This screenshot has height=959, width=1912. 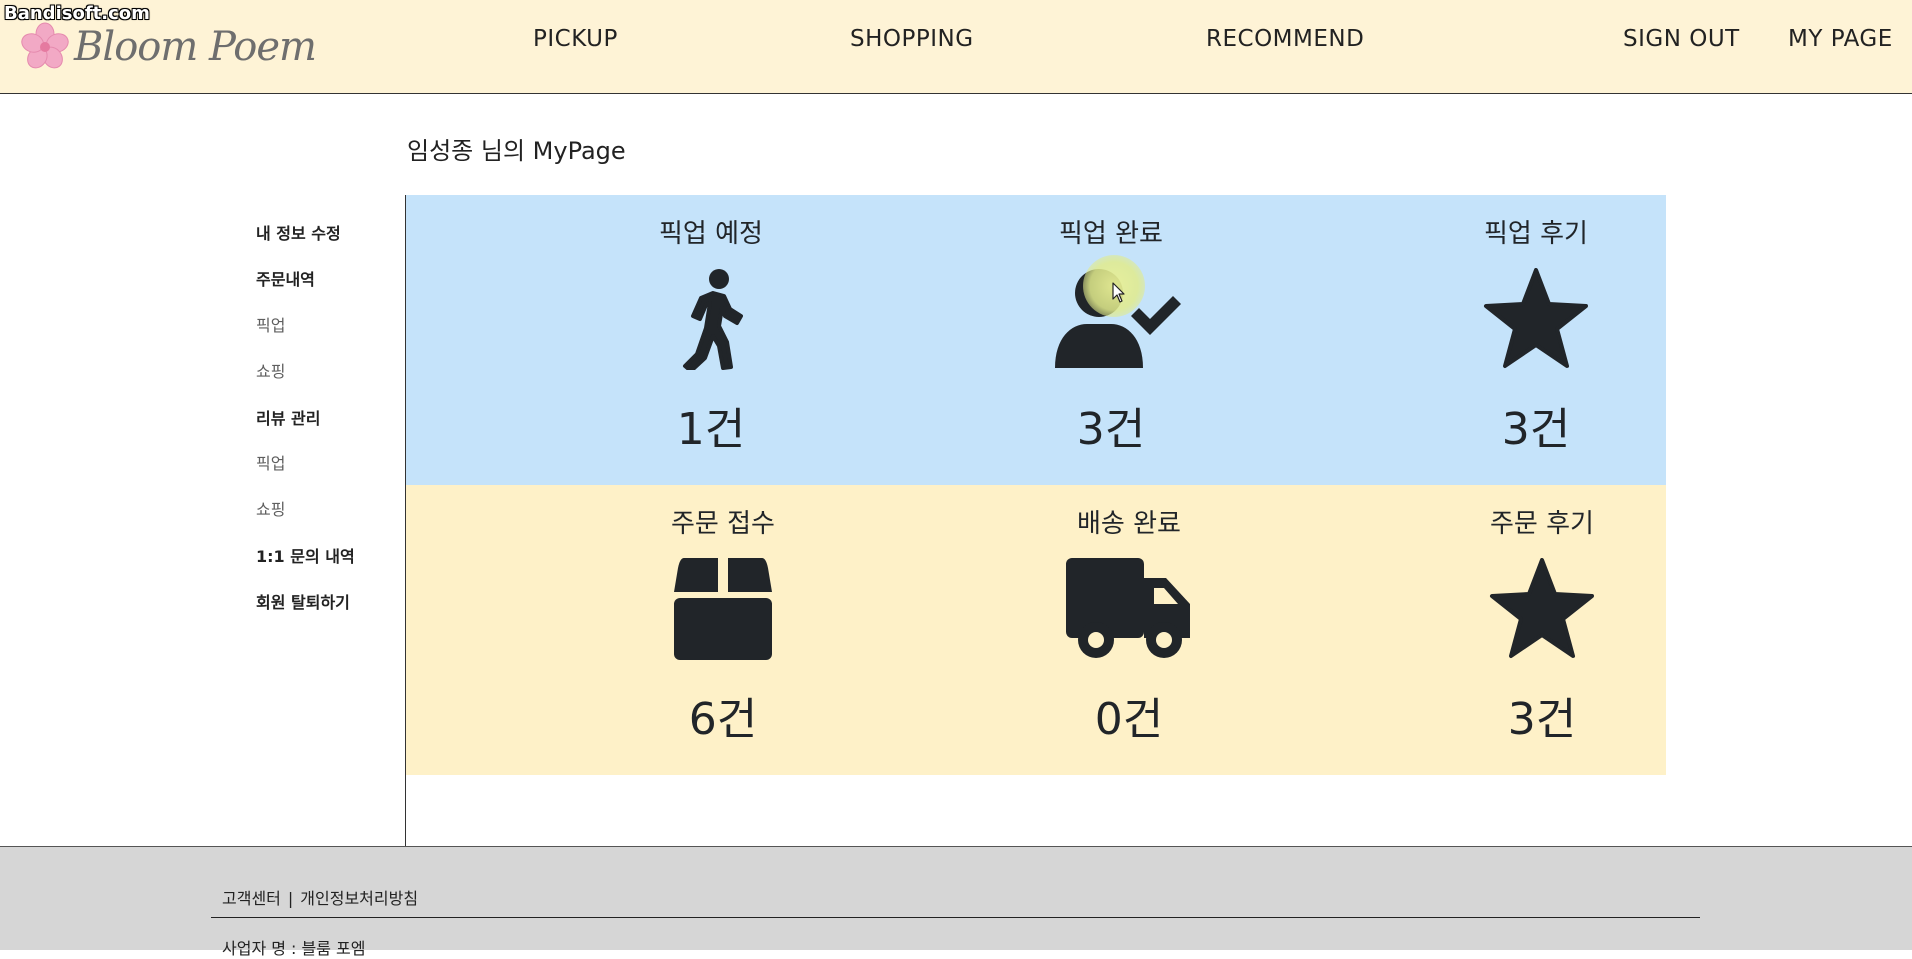 What do you see at coordinates (1128, 608) in the screenshot?
I see `truck-icon` at bounding box center [1128, 608].